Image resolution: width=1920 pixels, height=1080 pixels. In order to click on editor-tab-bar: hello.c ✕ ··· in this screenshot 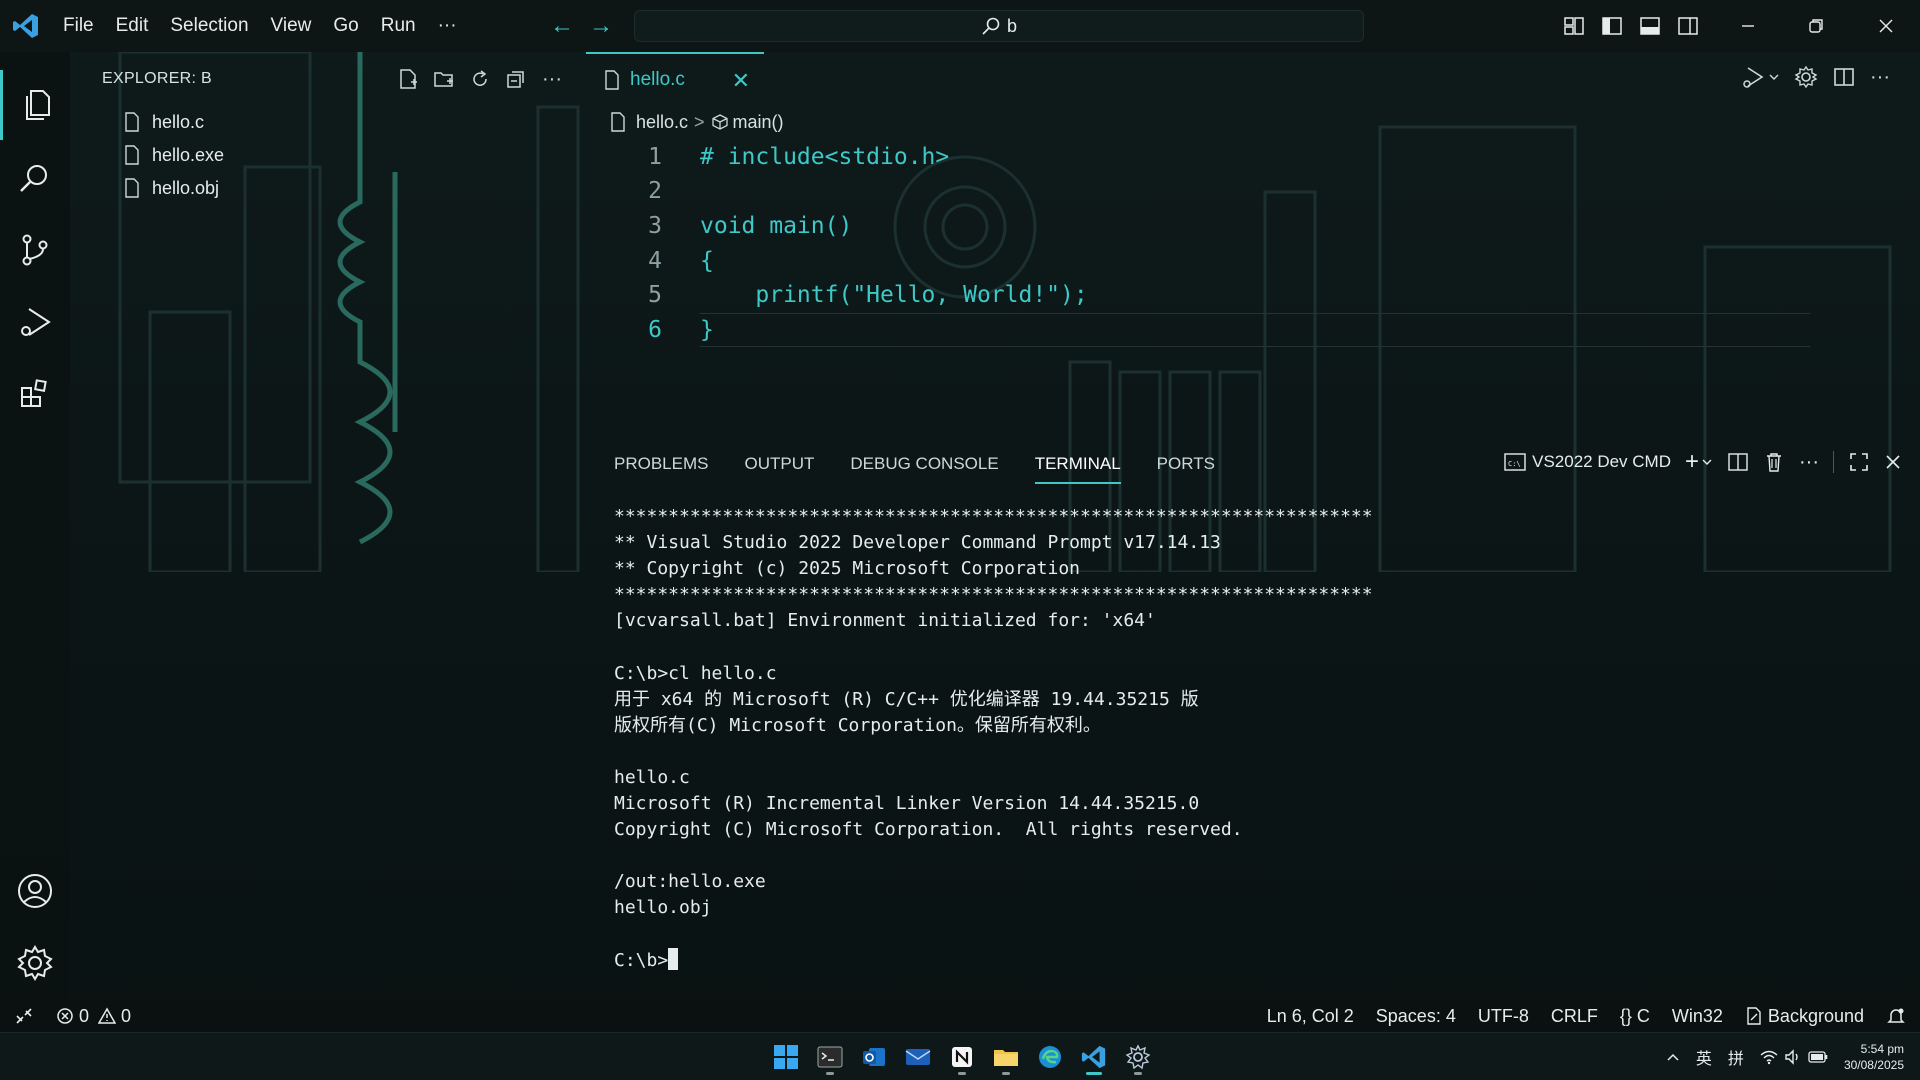, I will do `click(1253, 79)`.